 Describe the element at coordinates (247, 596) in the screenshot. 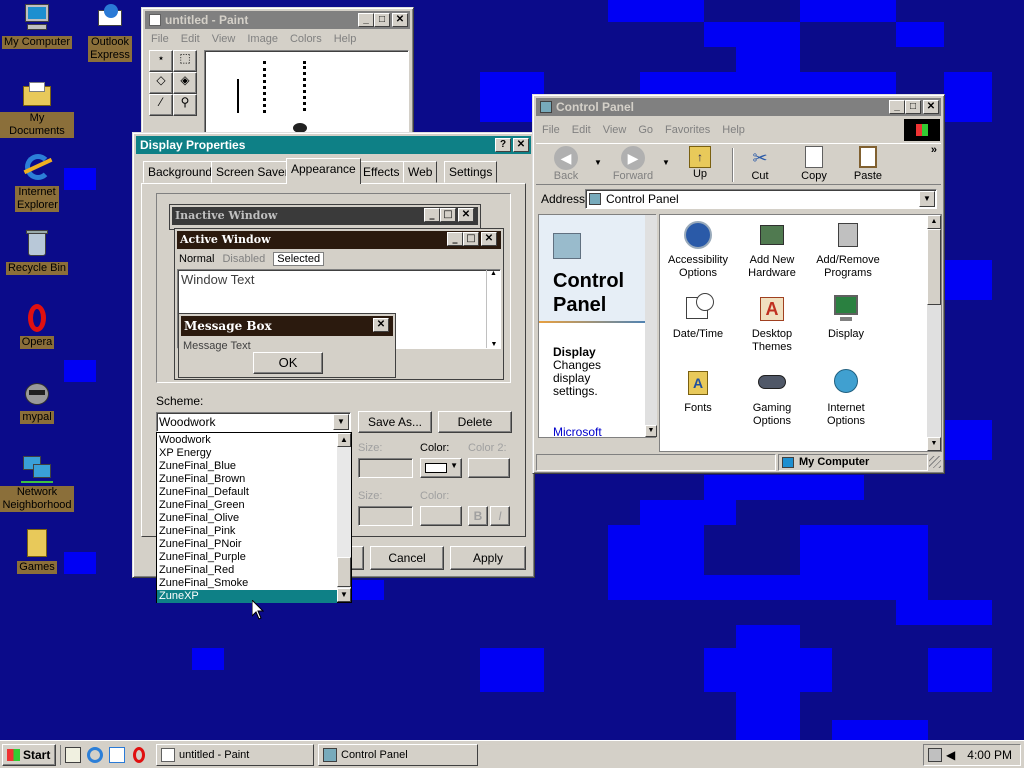

I see `list-item-selected: ZuneXP` at that location.